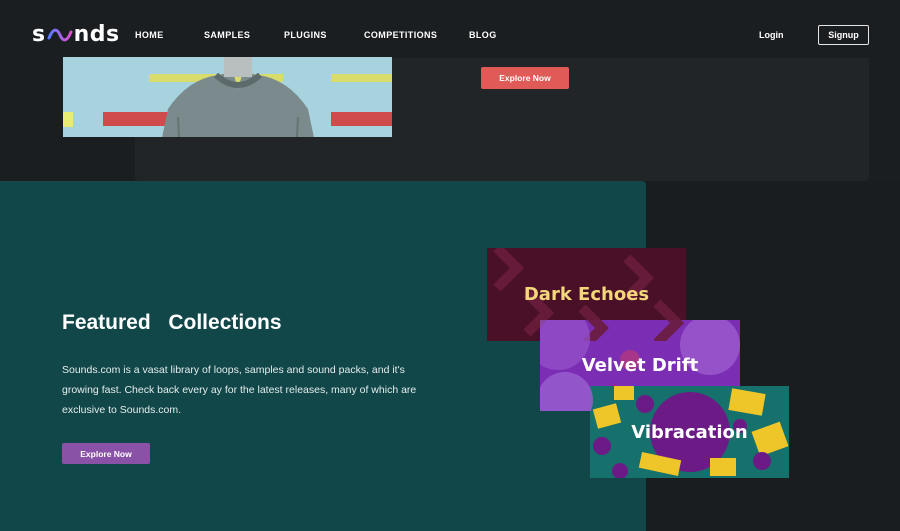  I want to click on logo-letter-s: s, so click(39, 34).